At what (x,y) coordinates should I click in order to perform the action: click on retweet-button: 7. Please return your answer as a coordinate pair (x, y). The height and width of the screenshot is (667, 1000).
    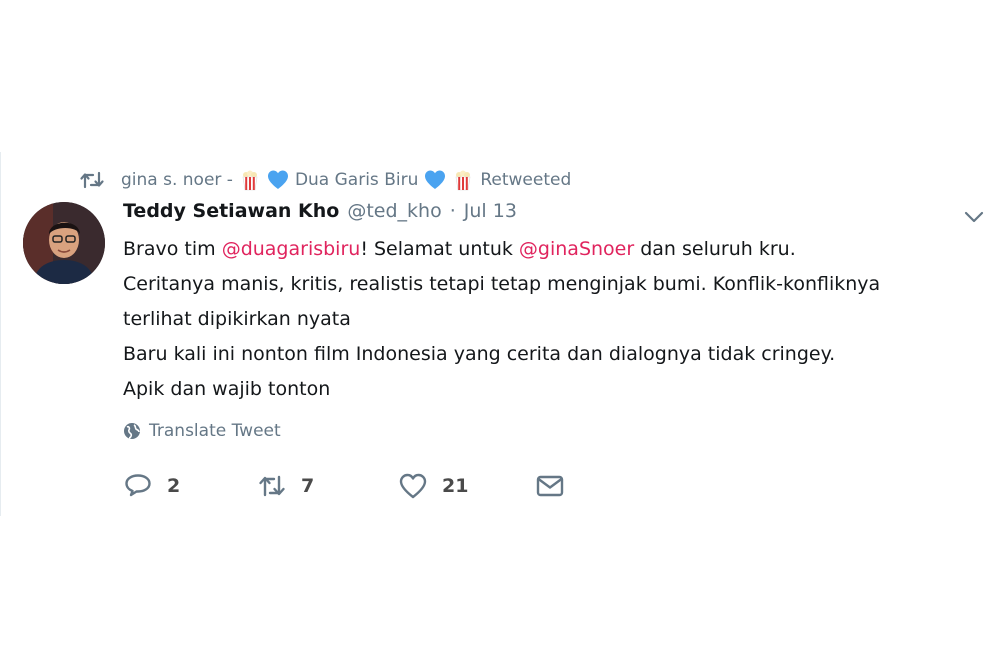
    Looking at the image, I should click on (327, 486).